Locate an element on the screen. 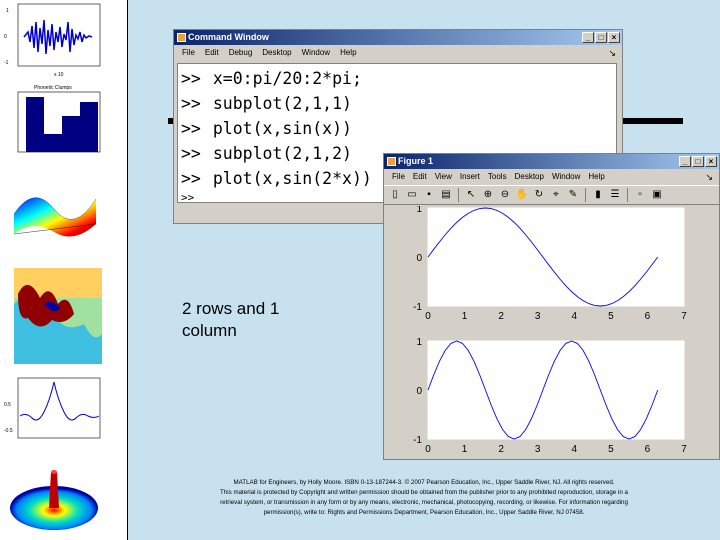 This screenshot has width=720, height=540. command-line: >> plot(x,sin(x)) is located at coordinates (398, 128).